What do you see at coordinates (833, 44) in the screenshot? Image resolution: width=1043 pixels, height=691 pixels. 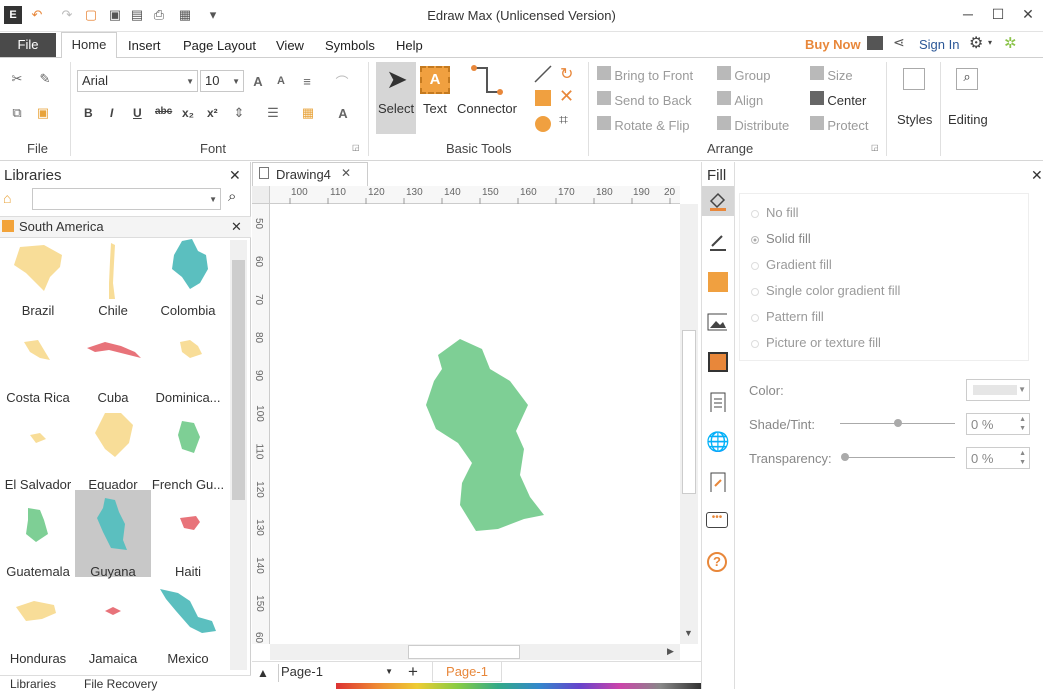 I see `buy-now-link: Buy Now` at bounding box center [833, 44].